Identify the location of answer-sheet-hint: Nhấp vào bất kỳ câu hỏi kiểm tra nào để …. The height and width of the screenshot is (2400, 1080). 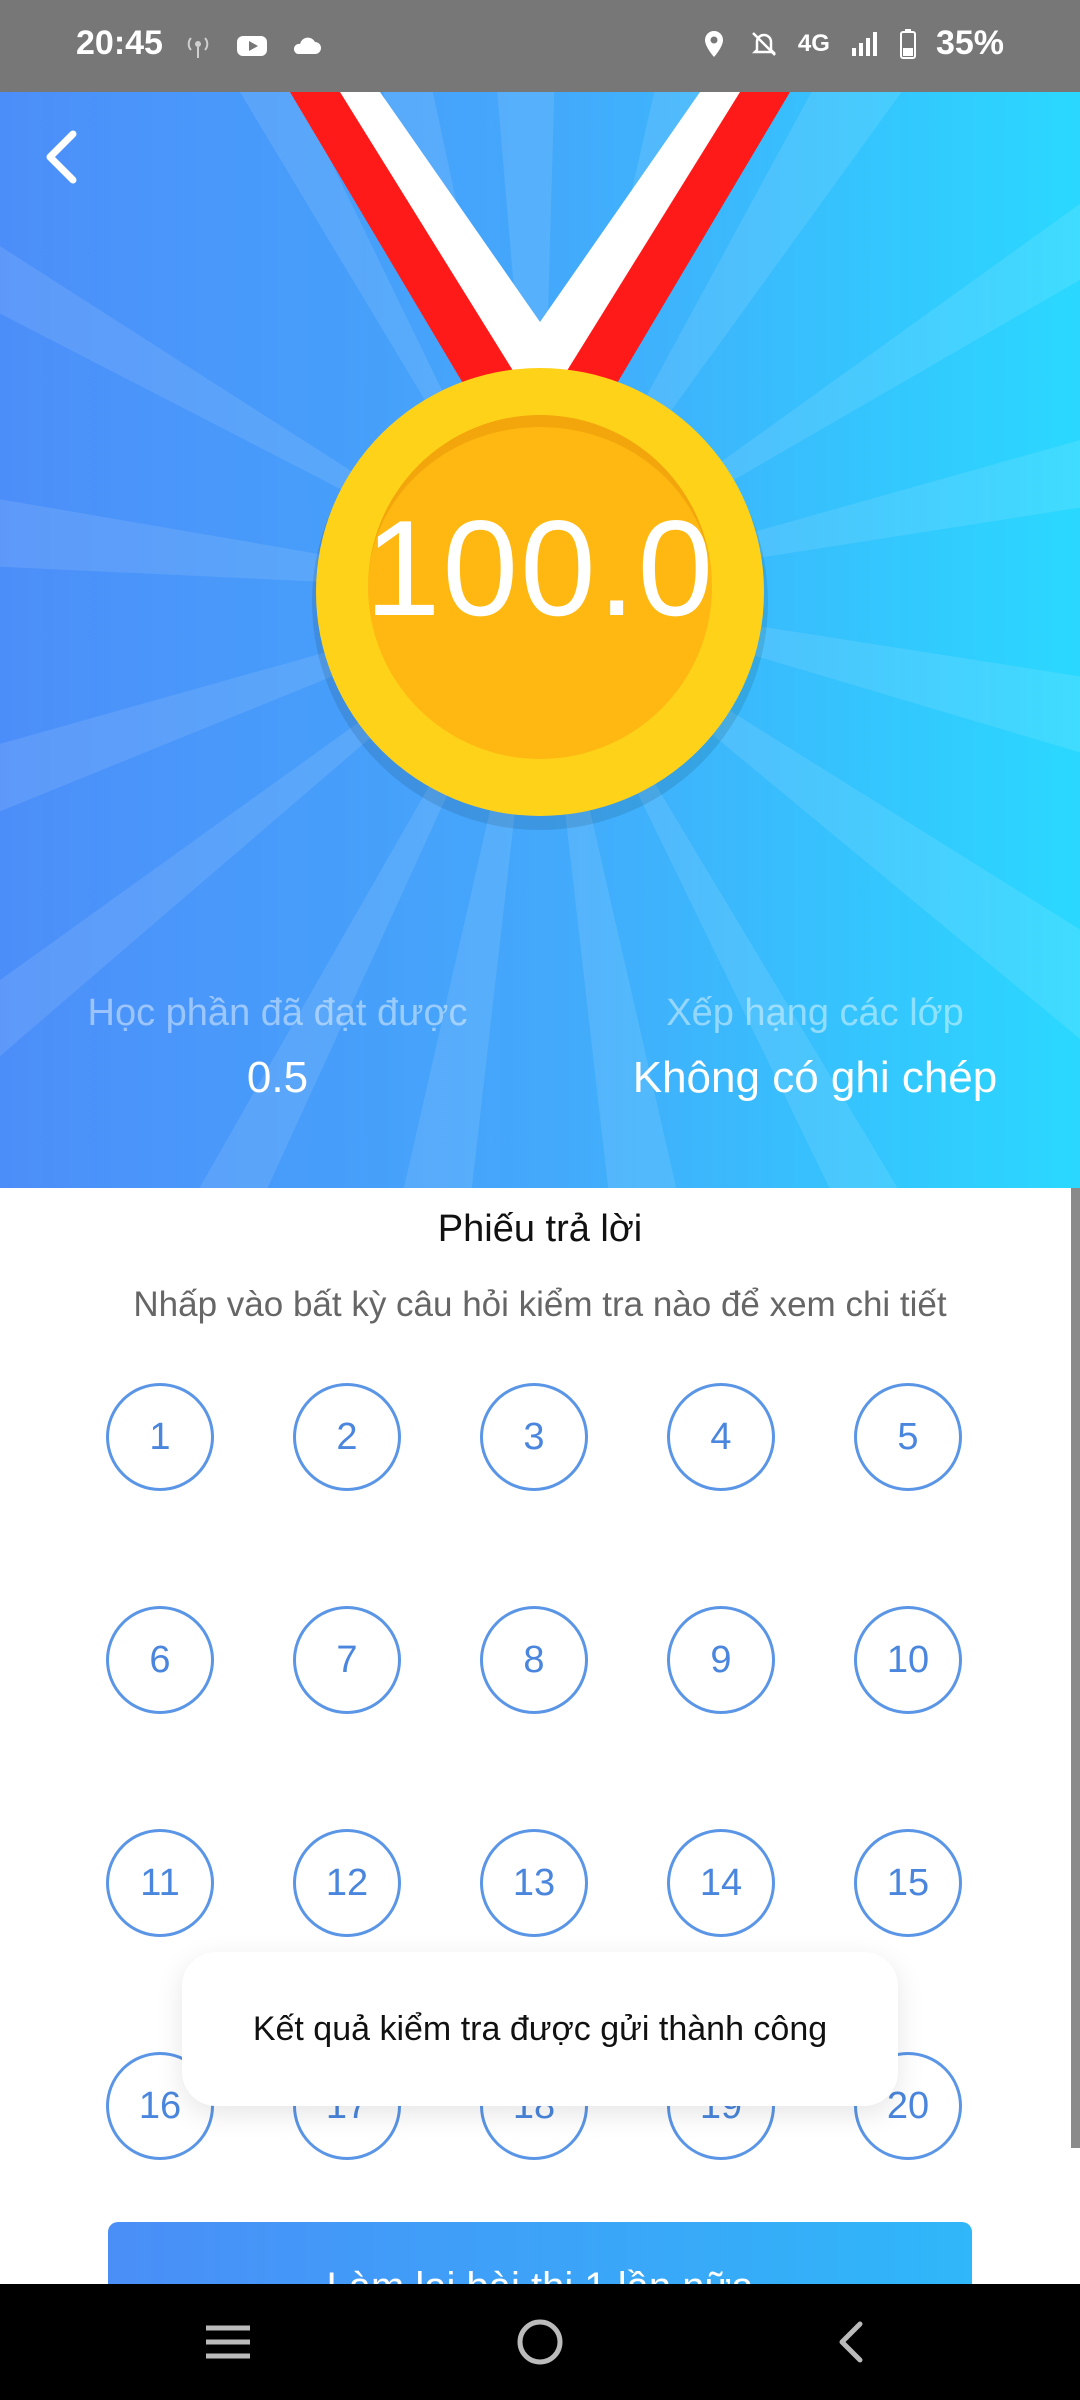
(540, 1304).